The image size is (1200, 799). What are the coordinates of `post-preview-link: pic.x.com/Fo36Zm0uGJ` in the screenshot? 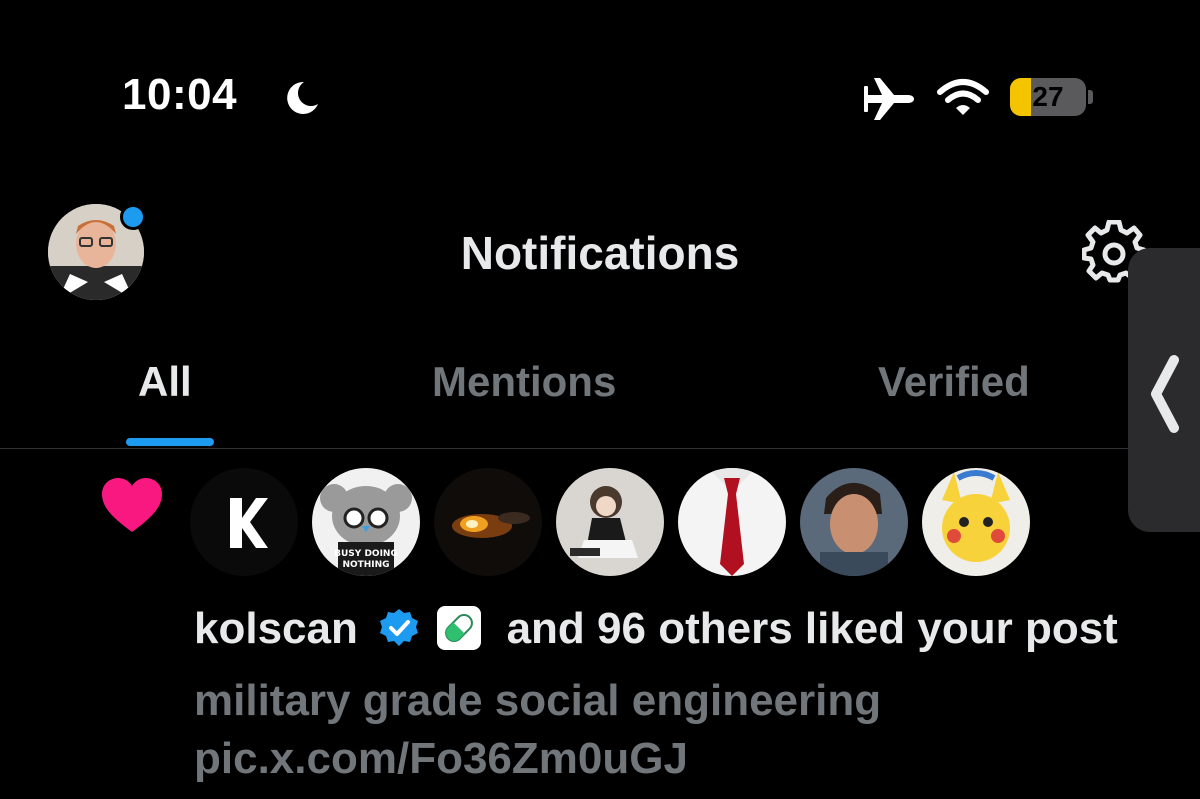 It's located at (441, 759).